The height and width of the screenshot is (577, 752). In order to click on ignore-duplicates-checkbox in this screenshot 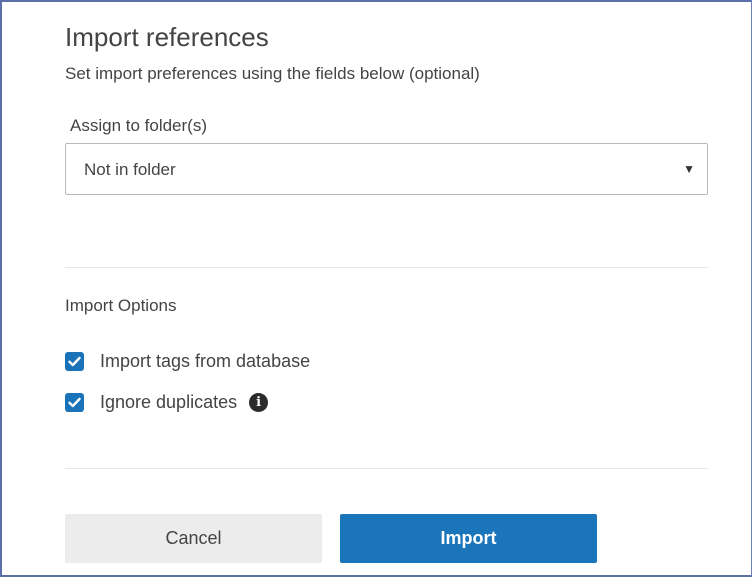, I will do `click(74, 402)`.